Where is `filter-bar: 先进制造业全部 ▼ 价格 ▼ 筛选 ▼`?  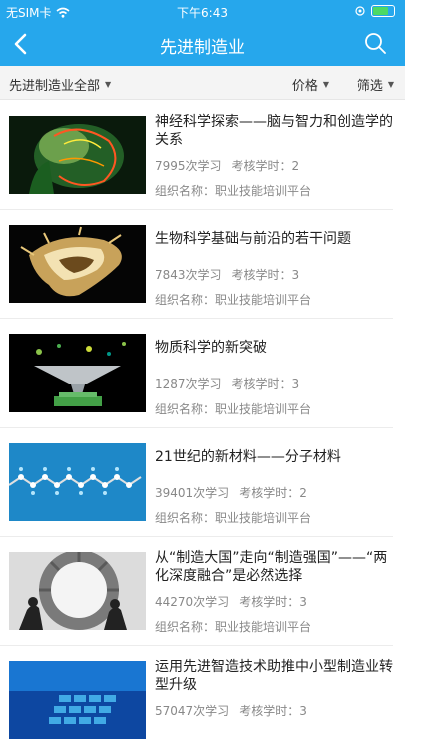 filter-bar: 先进制造业全部 ▼ 价格 ▼ 筛选 ▼ is located at coordinates (202, 83).